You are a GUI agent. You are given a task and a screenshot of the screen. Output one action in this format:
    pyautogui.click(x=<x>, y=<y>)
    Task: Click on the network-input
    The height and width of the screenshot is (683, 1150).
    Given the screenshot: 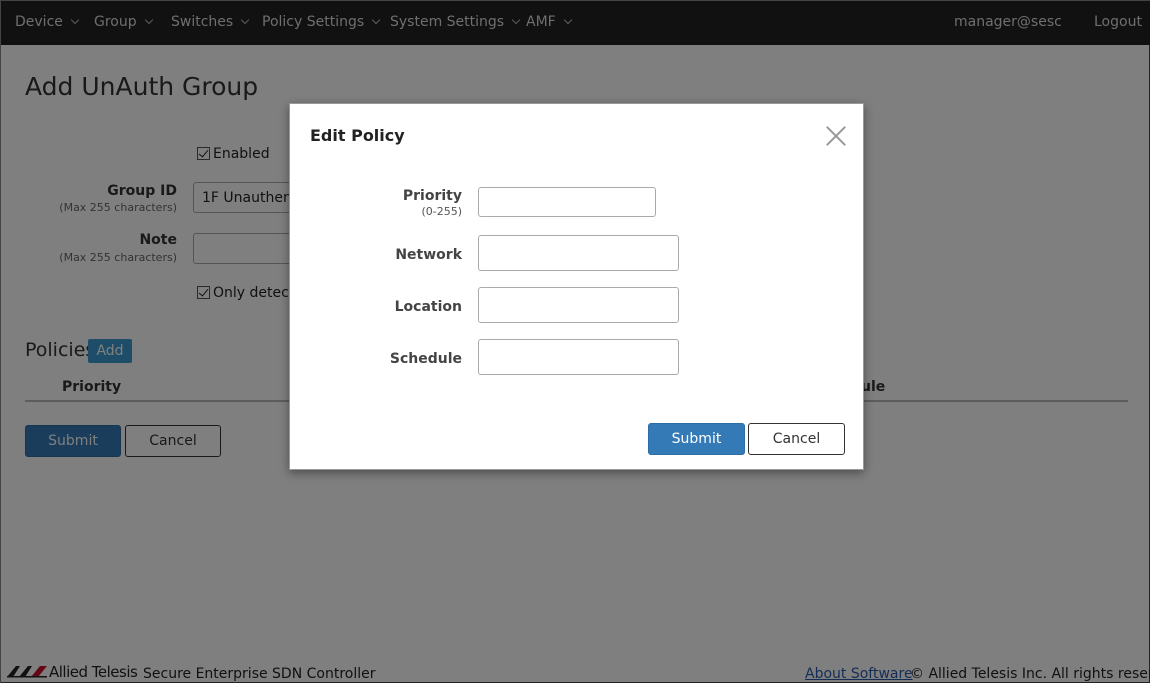 What is the action you would take?
    pyautogui.click(x=578, y=253)
    